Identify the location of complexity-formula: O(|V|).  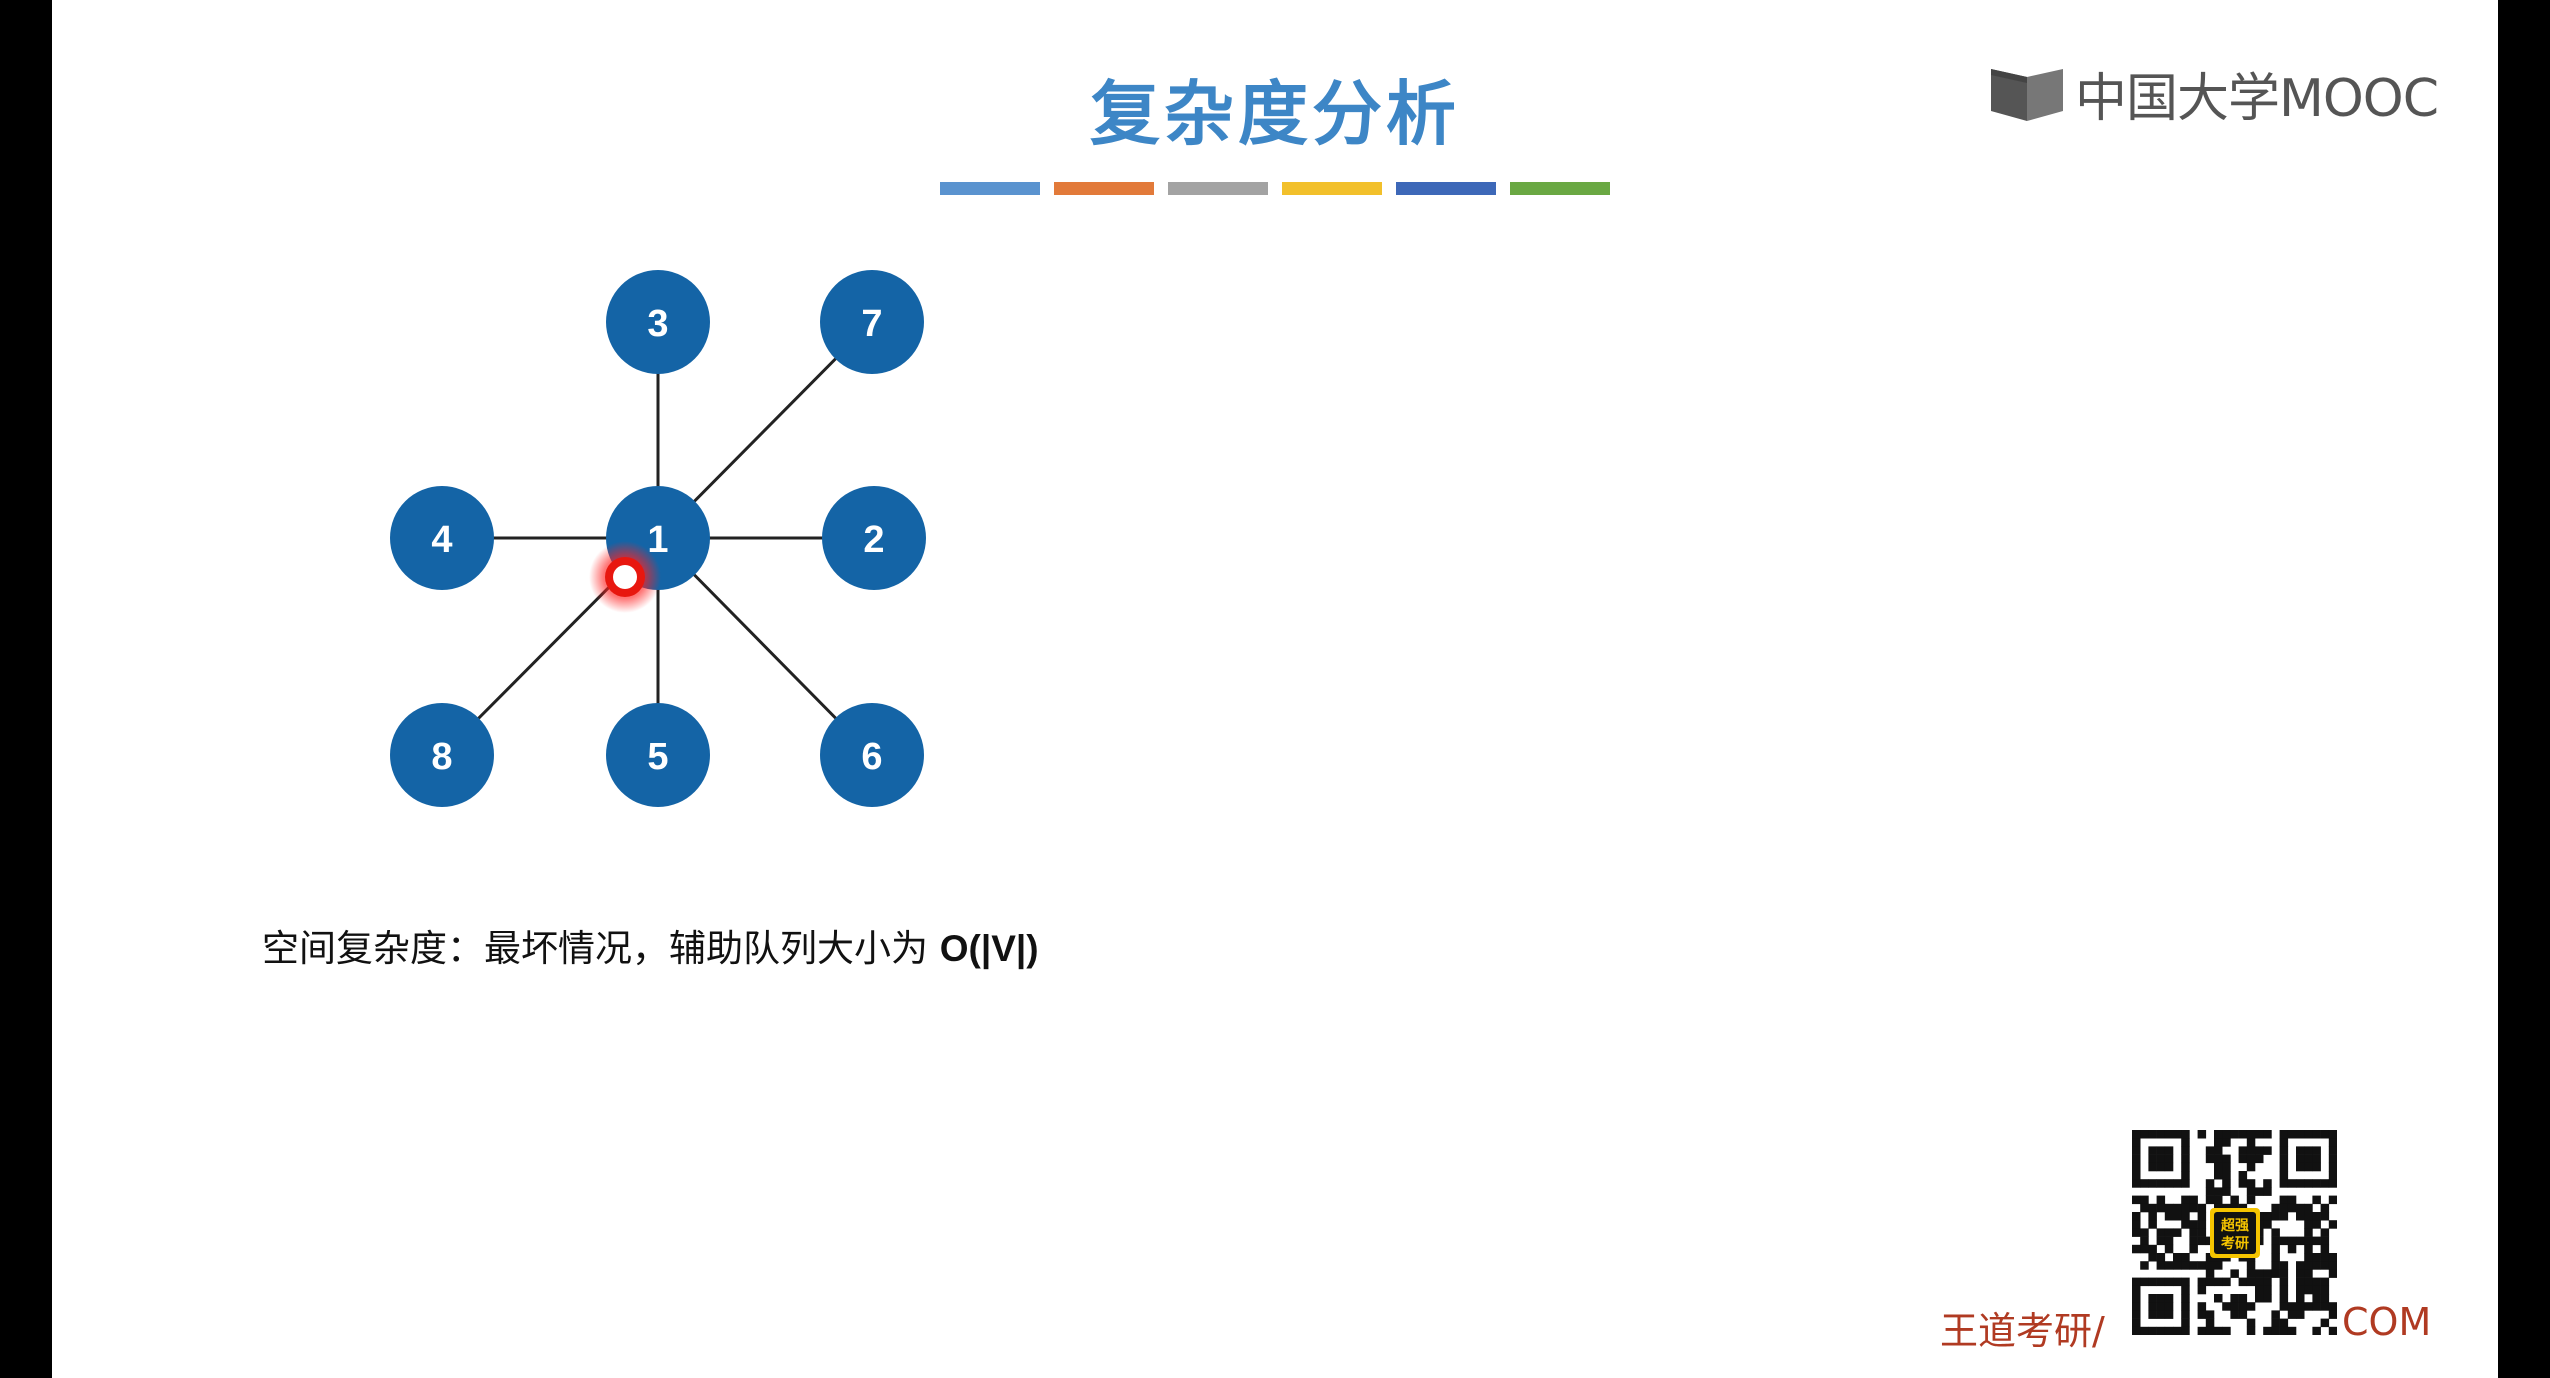
(989, 948).